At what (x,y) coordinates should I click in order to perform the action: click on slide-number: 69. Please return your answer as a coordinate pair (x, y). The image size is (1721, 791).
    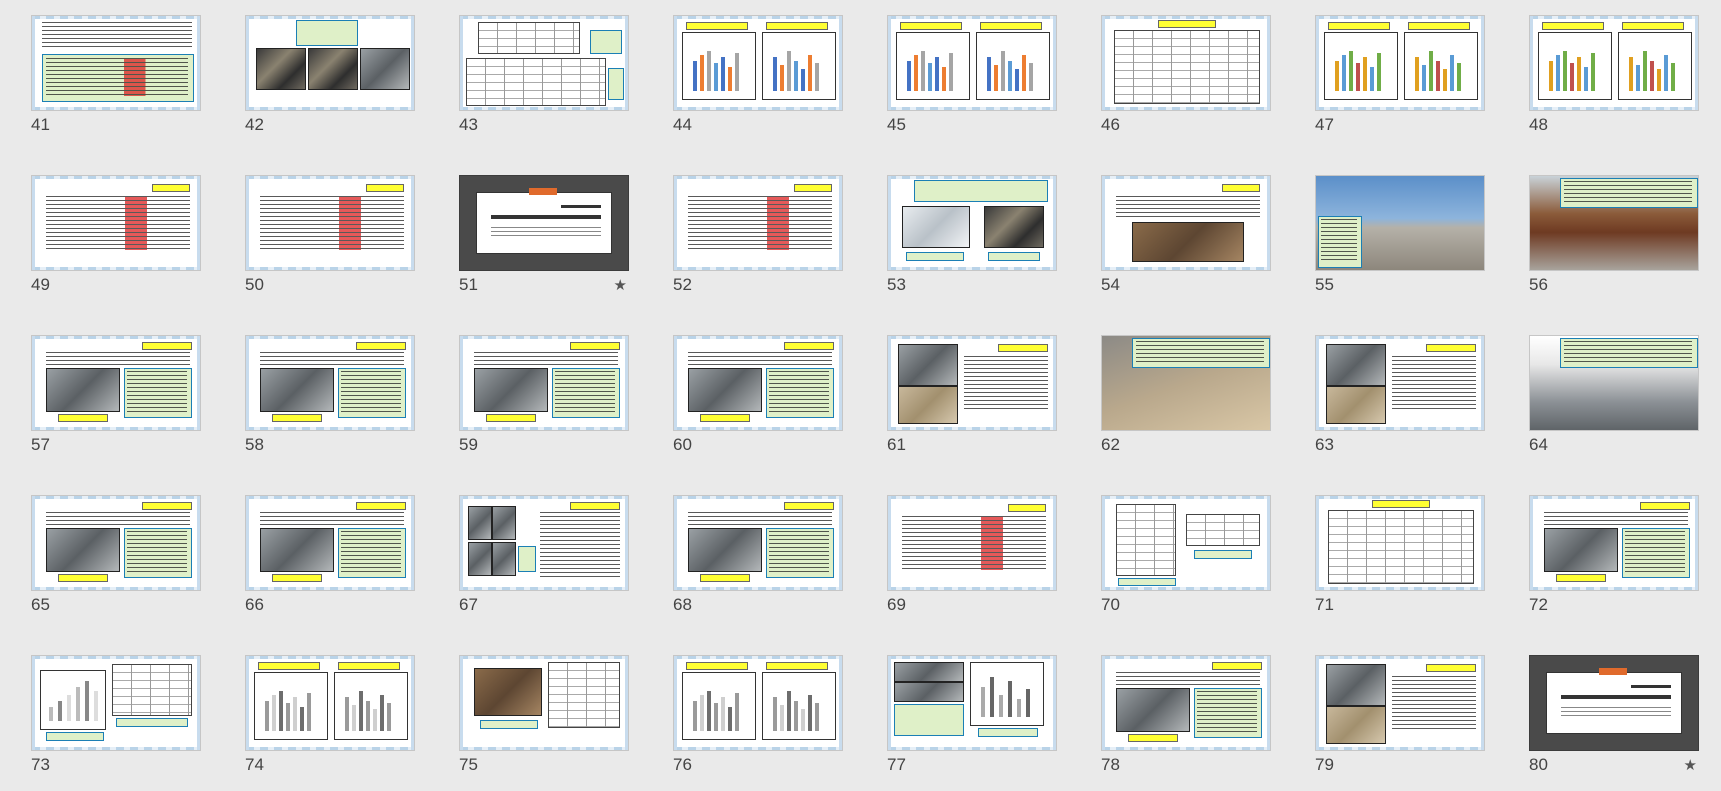
    Looking at the image, I should click on (896, 604).